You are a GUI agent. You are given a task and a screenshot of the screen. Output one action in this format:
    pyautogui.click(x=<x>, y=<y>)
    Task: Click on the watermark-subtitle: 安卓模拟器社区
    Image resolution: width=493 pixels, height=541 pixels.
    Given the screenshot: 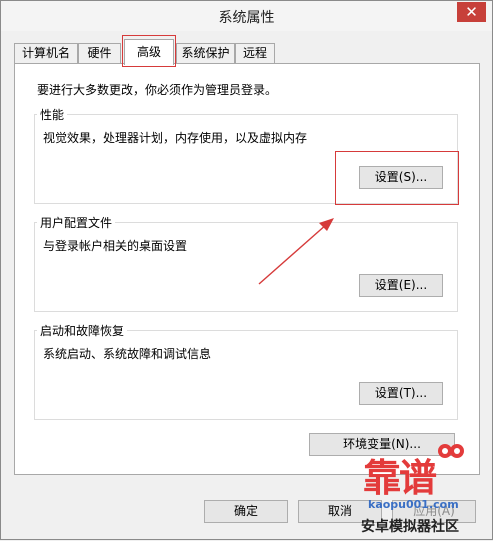 What is the action you would take?
    pyautogui.click(x=410, y=527)
    